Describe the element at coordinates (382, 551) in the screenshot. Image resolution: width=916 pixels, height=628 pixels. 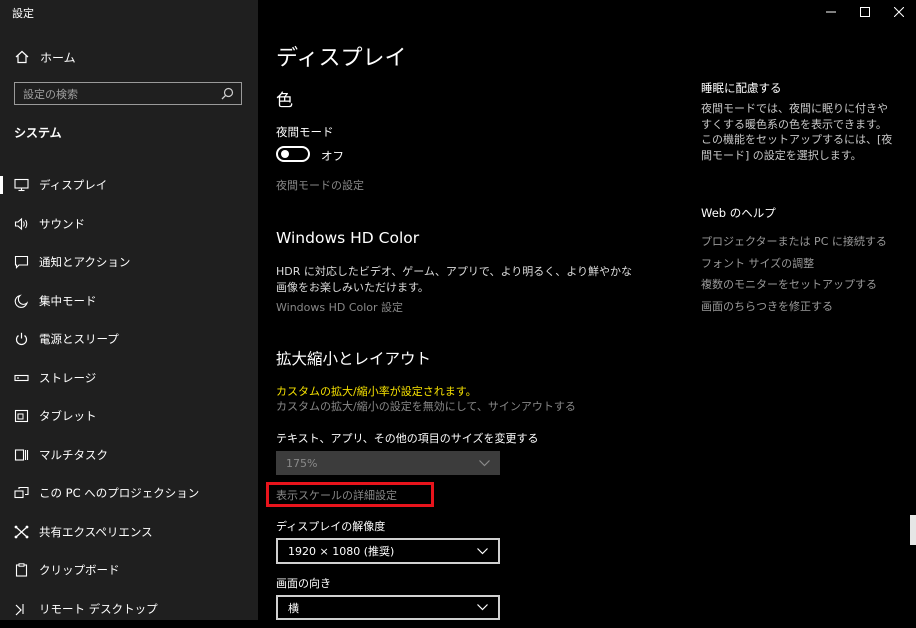
I see `resolution-value: 1920 × 1080 (推奨)` at that location.